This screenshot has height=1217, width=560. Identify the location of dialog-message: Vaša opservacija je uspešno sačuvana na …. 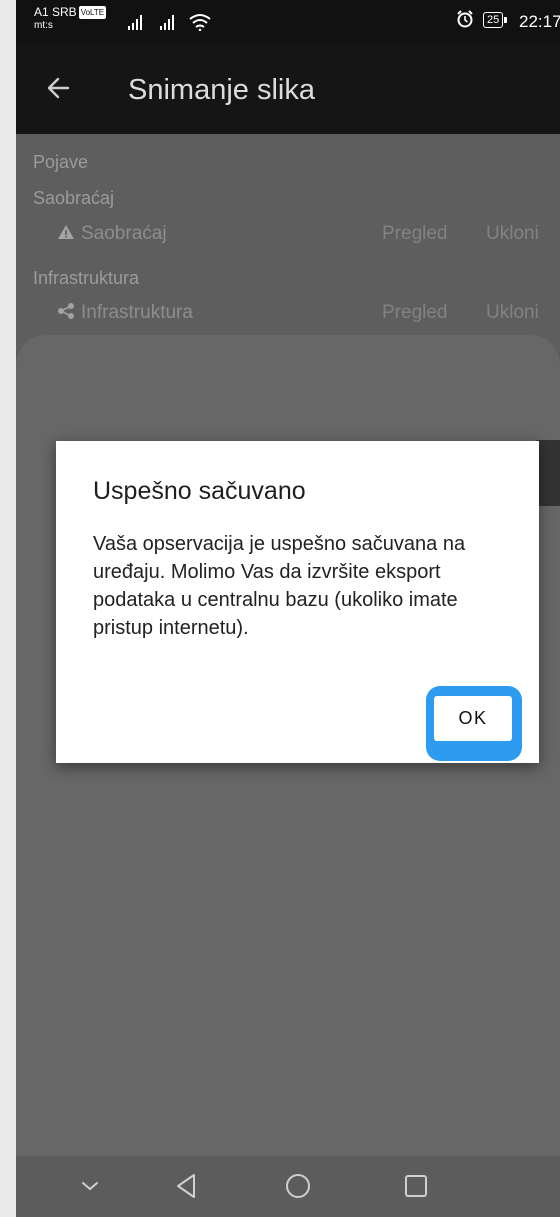
(279, 586).